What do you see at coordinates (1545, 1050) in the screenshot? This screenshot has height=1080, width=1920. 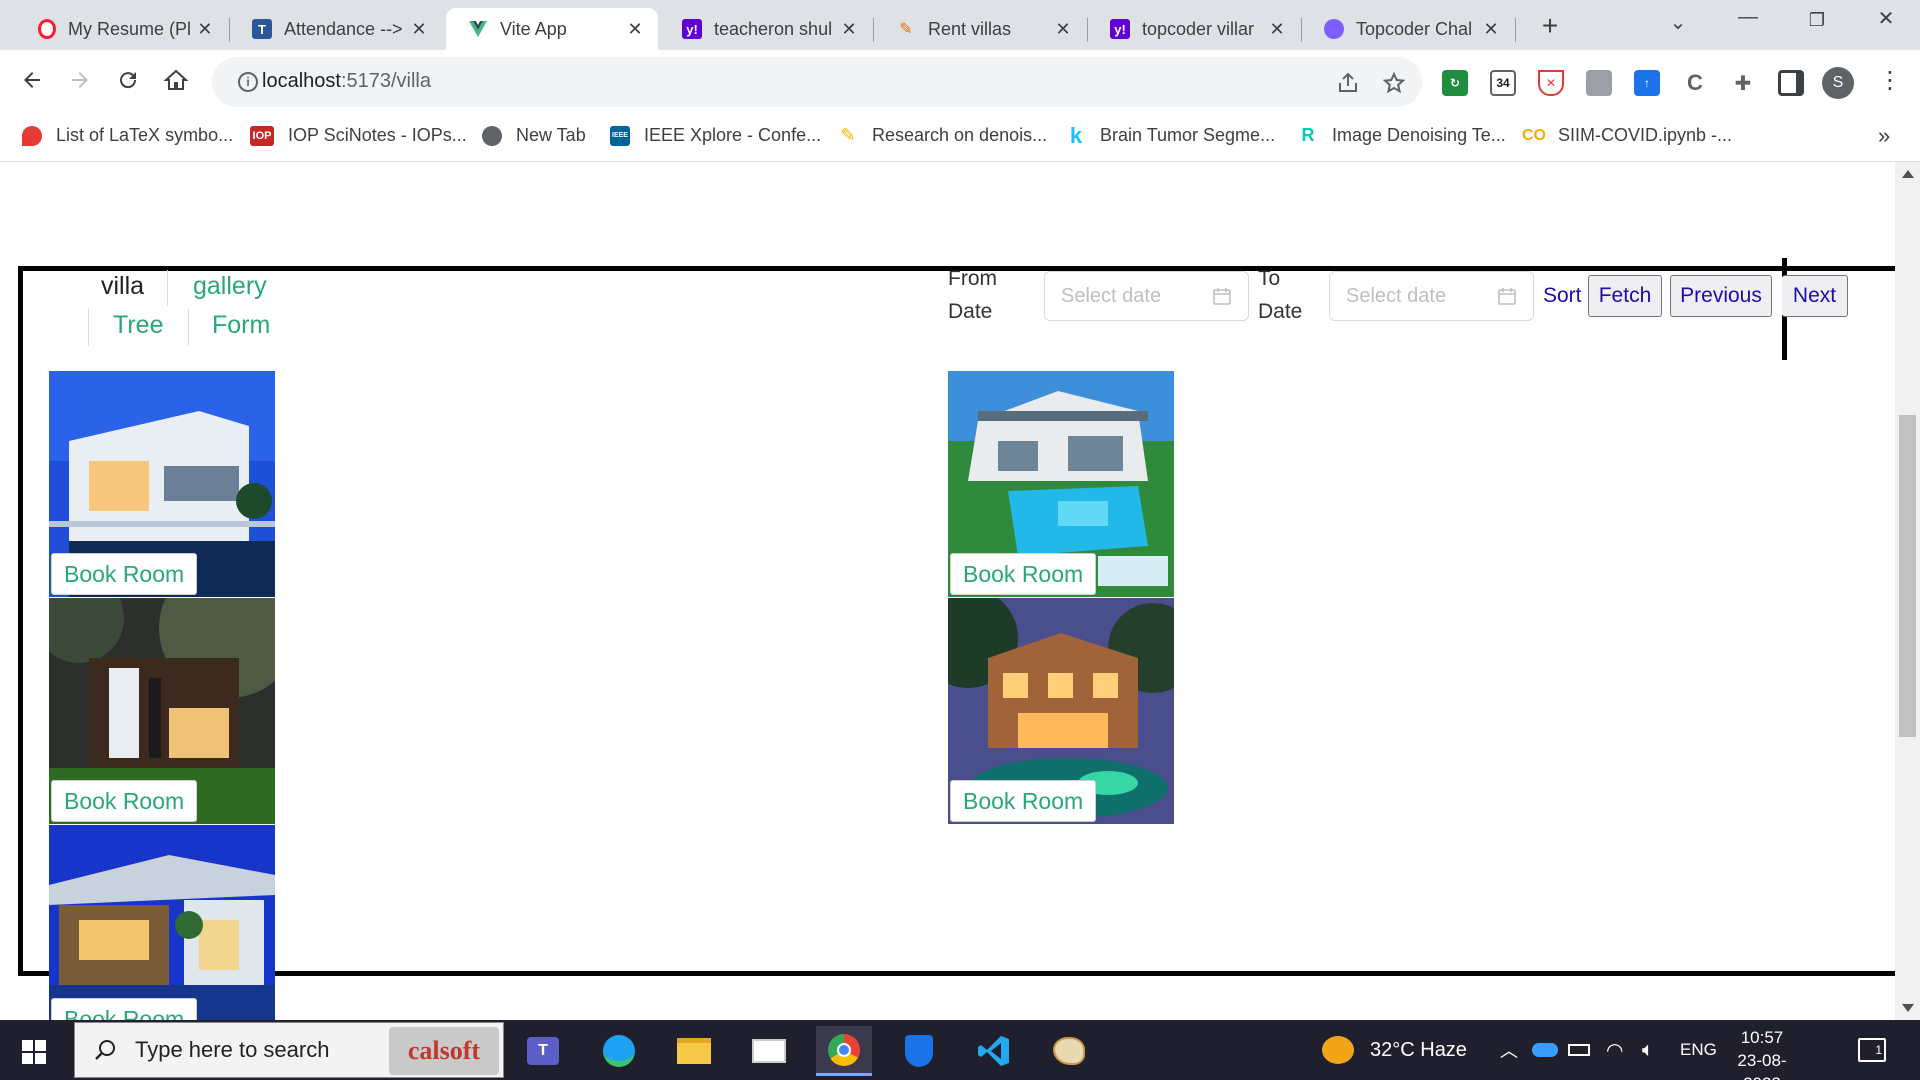 I see `onedrive-icon` at bounding box center [1545, 1050].